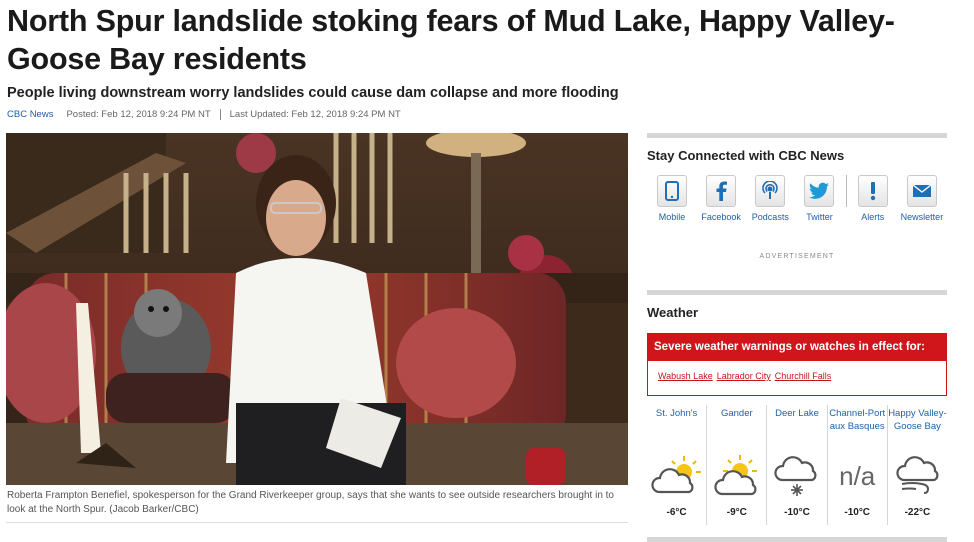 The height and width of the screenshot is (542, 974). Describe the element at coordinates (721, 217) in the screenshot. I see `social-label: Facebook` at that location.